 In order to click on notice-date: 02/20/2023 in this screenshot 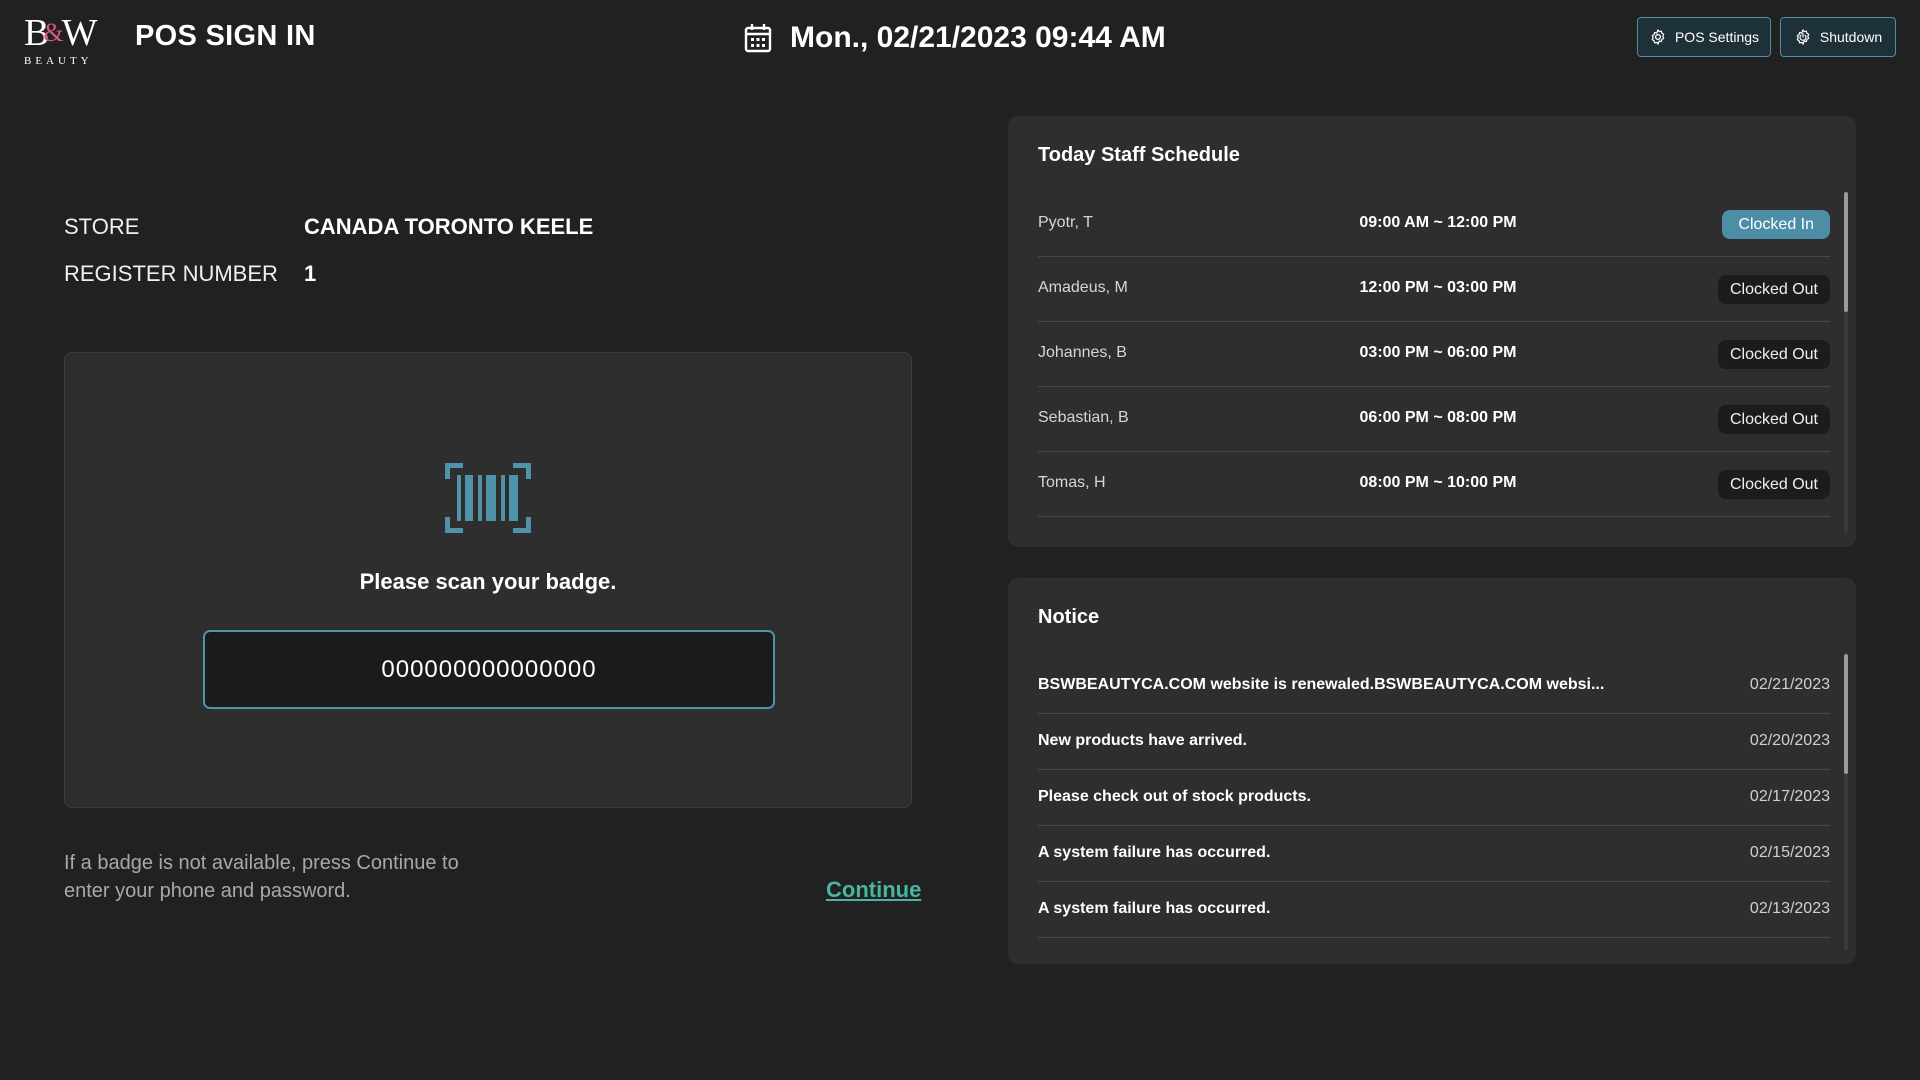, I will do `click(1789, 740)`.